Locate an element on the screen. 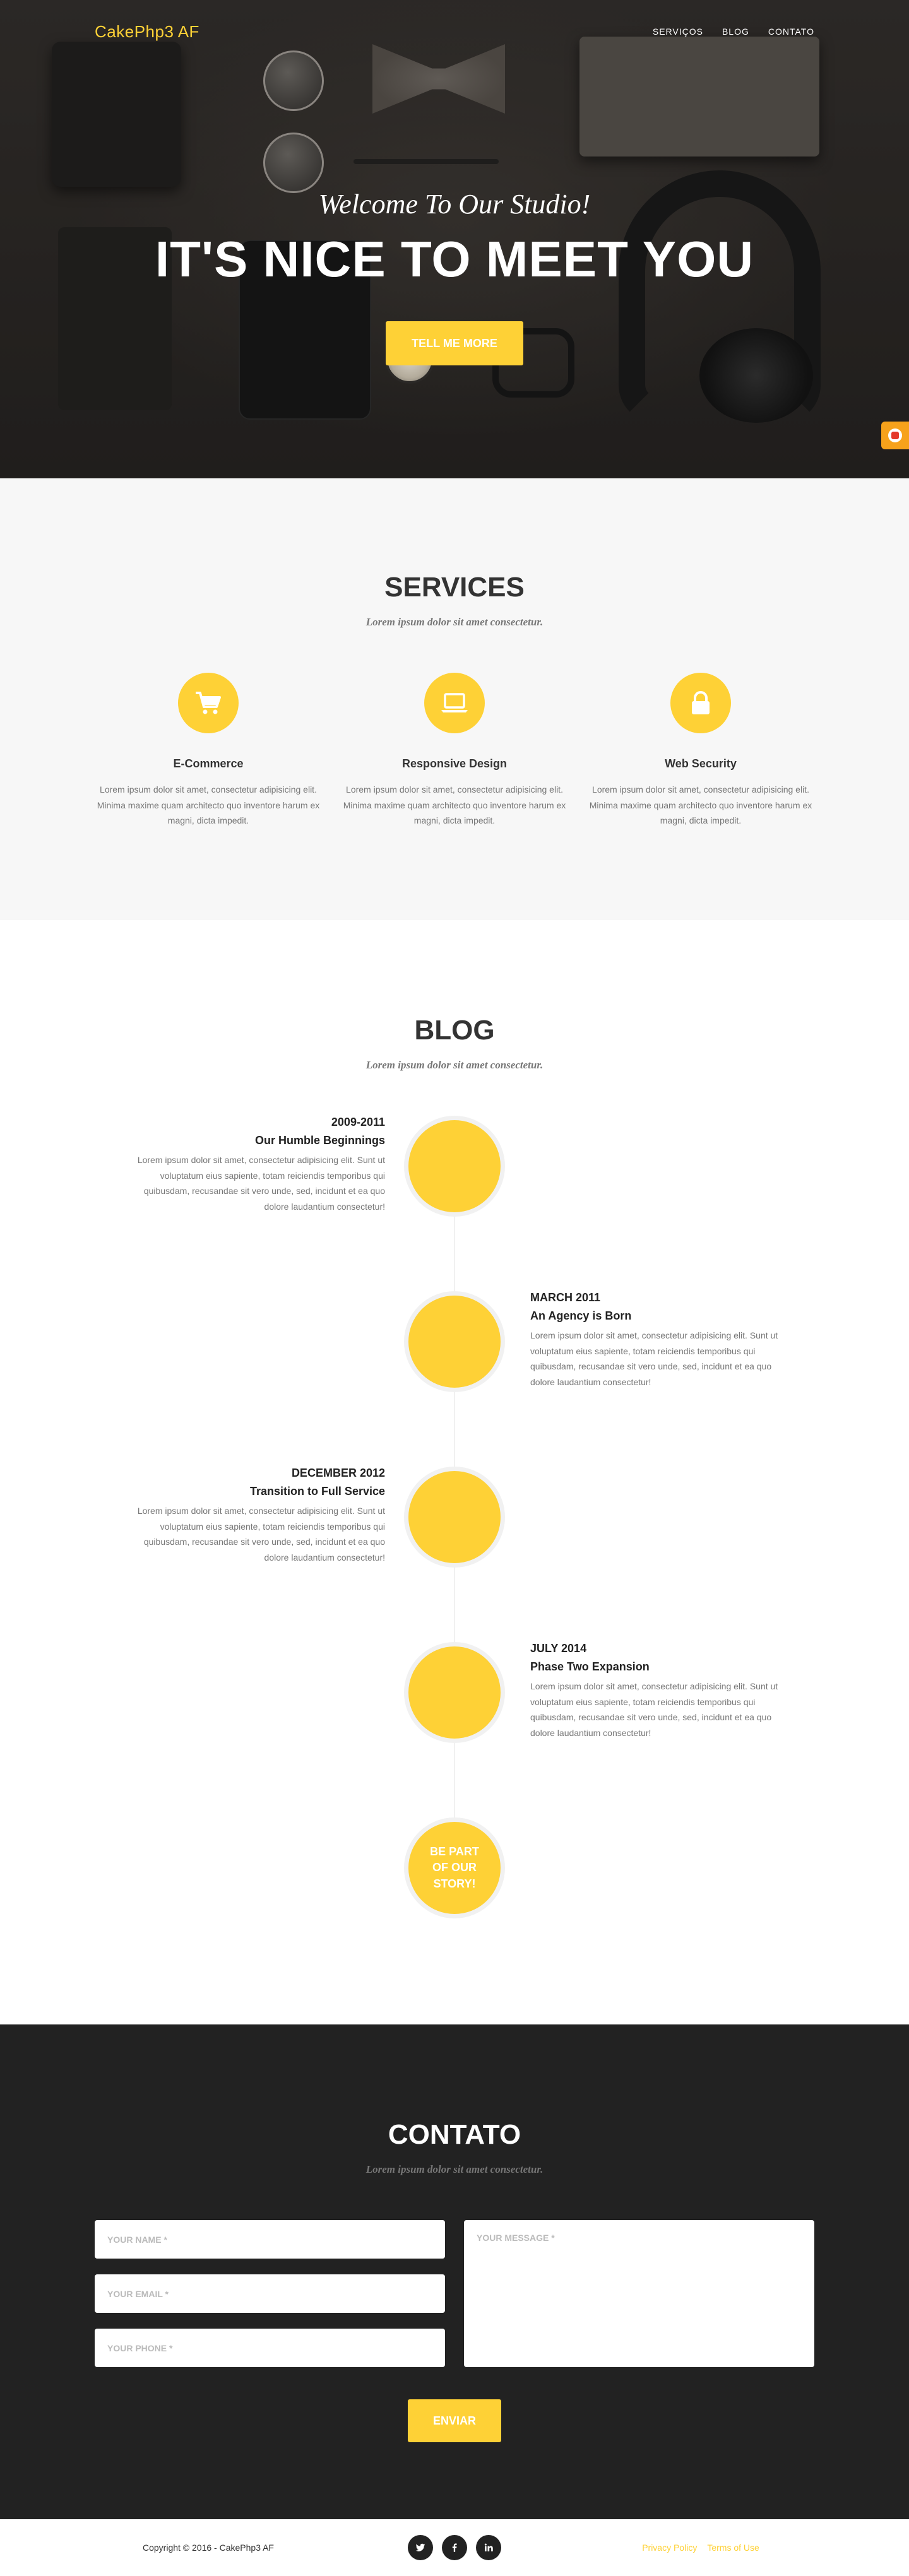  hero-photo-pen is located at coordinates (427, 161).